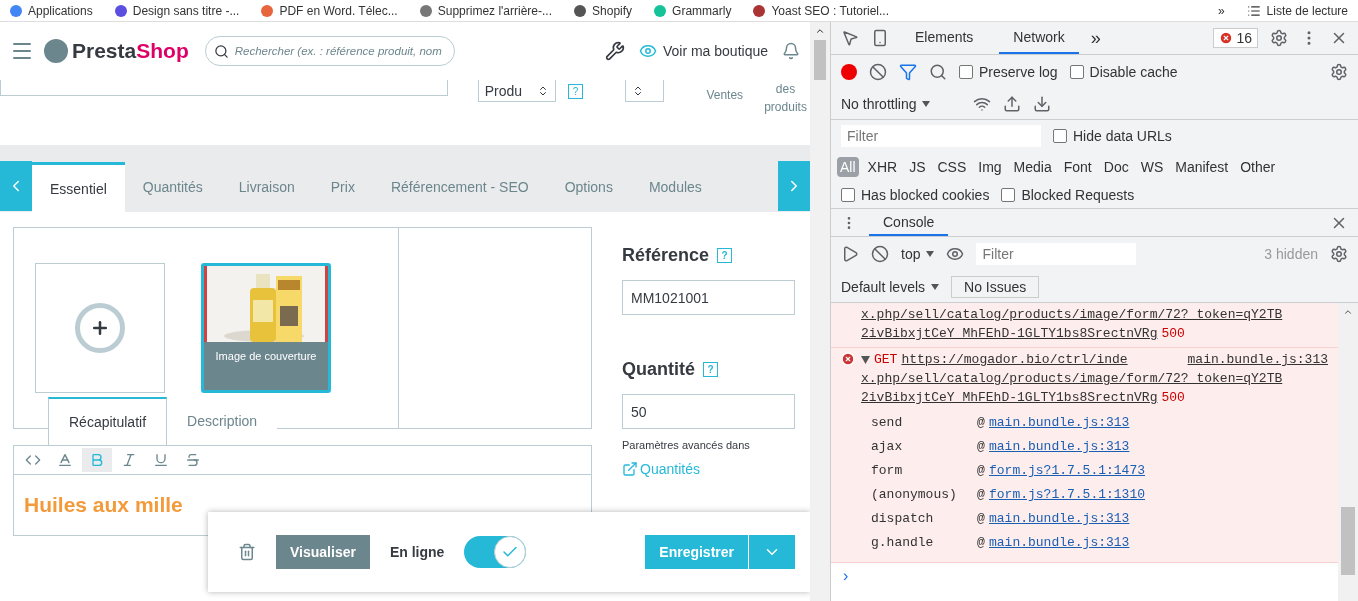  What do you see at coordinates (846, 576) in the screenshot?
I see `console-prompt: ›` at bounding box center [846, 576].